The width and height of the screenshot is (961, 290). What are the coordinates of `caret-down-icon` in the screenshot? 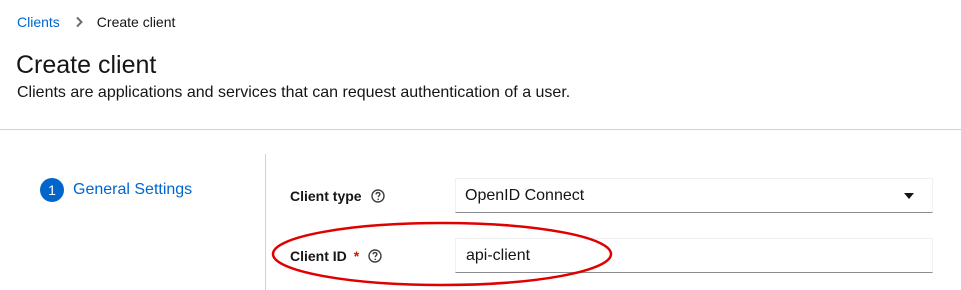 It's located at (909, 196).